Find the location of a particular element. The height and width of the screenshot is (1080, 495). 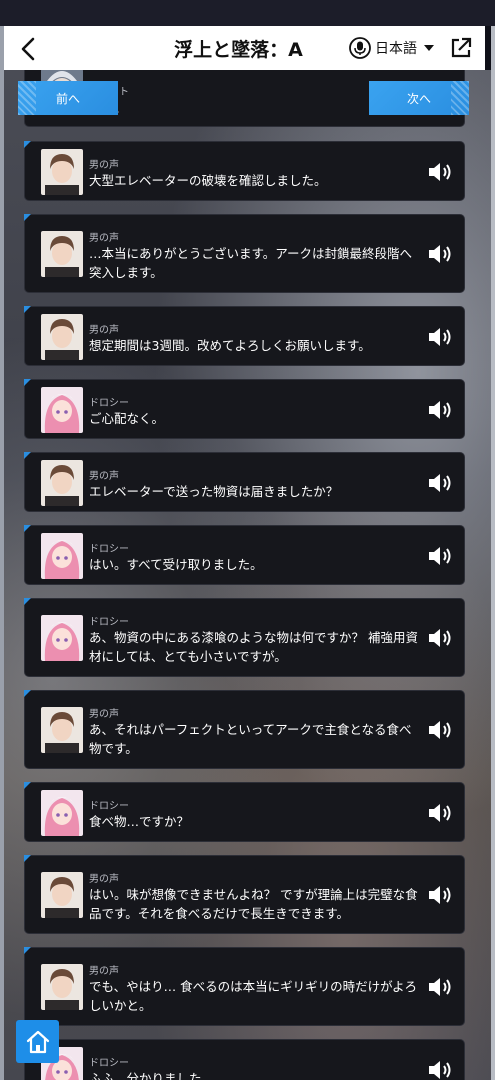

dialogue-text: 食べ物…ですか？ is located at coordinates (139, 821).